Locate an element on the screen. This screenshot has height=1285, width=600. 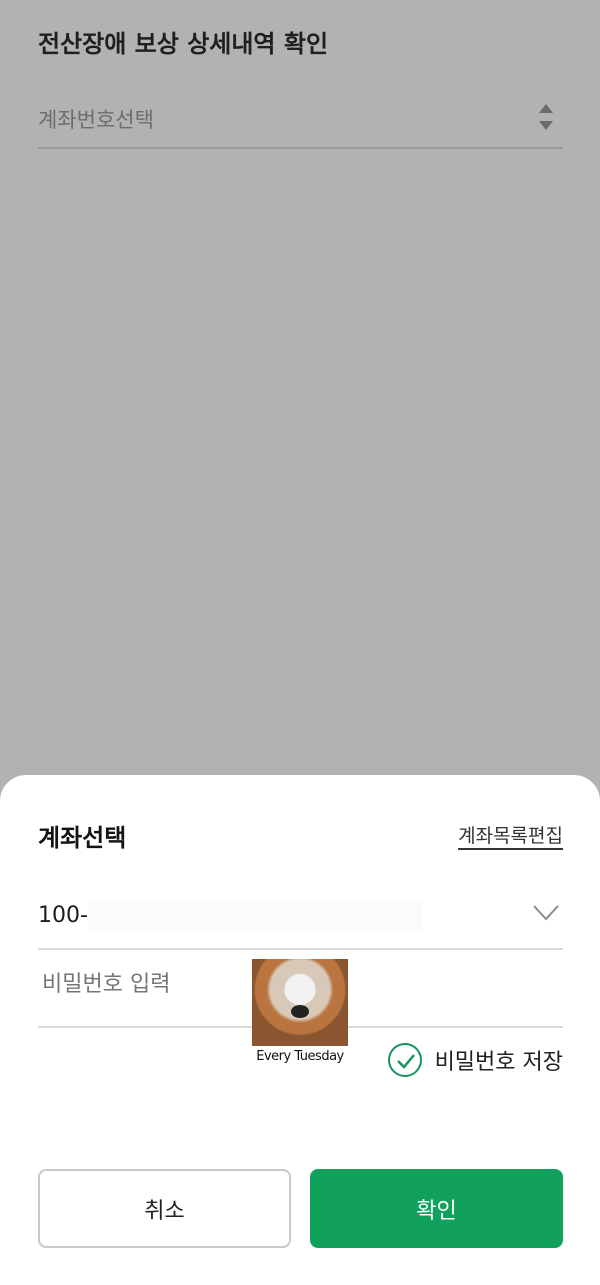
confirm-button: 확인 is located at coordinates (436, 1208).